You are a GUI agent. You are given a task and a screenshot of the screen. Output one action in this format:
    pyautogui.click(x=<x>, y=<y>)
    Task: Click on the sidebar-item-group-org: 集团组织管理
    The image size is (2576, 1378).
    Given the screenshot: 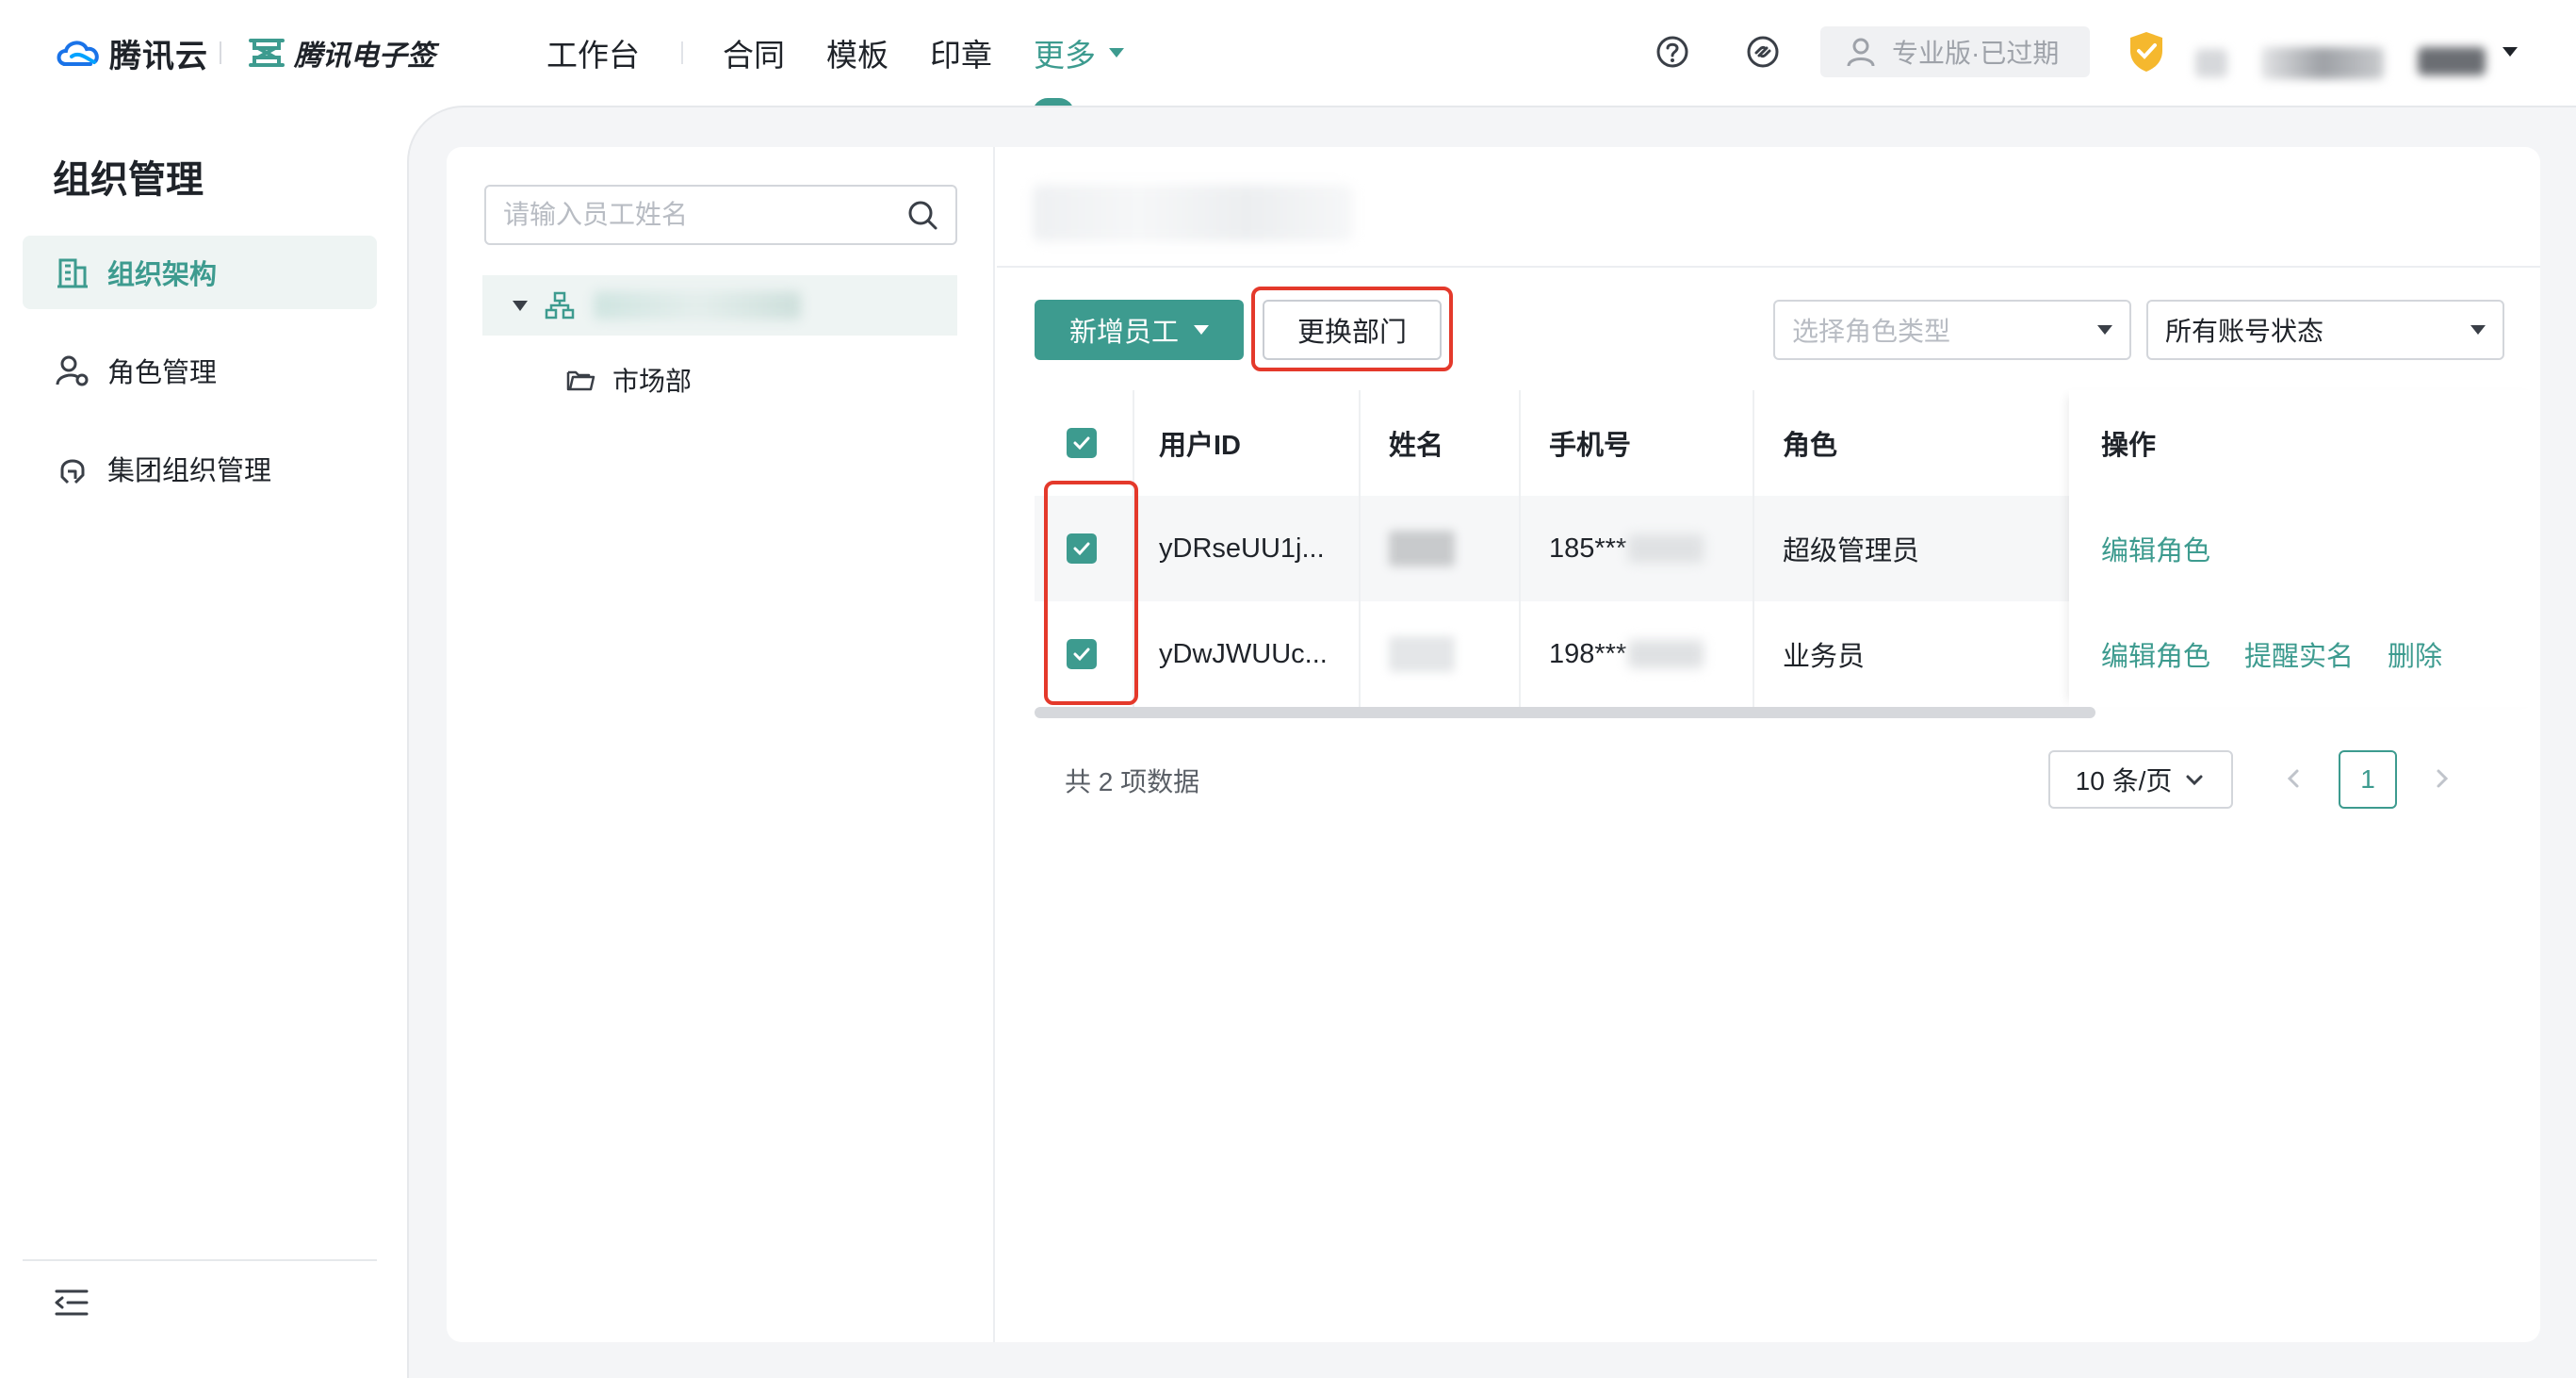 What is the action you would take?
    pyautogui.click(x=200, y=469)
    